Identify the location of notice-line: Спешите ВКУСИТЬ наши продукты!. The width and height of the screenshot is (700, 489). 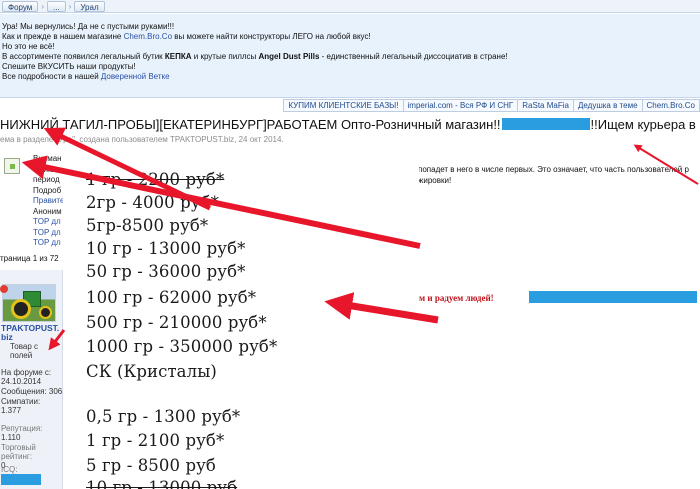
(69, 66).